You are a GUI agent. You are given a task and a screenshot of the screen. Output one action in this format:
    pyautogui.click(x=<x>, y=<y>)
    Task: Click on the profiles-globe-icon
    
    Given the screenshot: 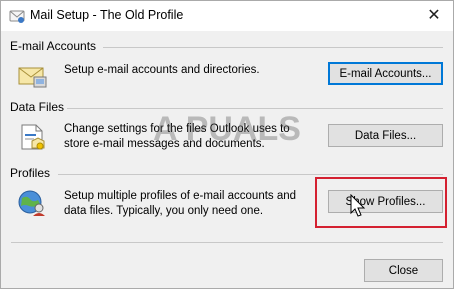 What is the action you would take?
    pyautogui.click(x=31, y=203)
    